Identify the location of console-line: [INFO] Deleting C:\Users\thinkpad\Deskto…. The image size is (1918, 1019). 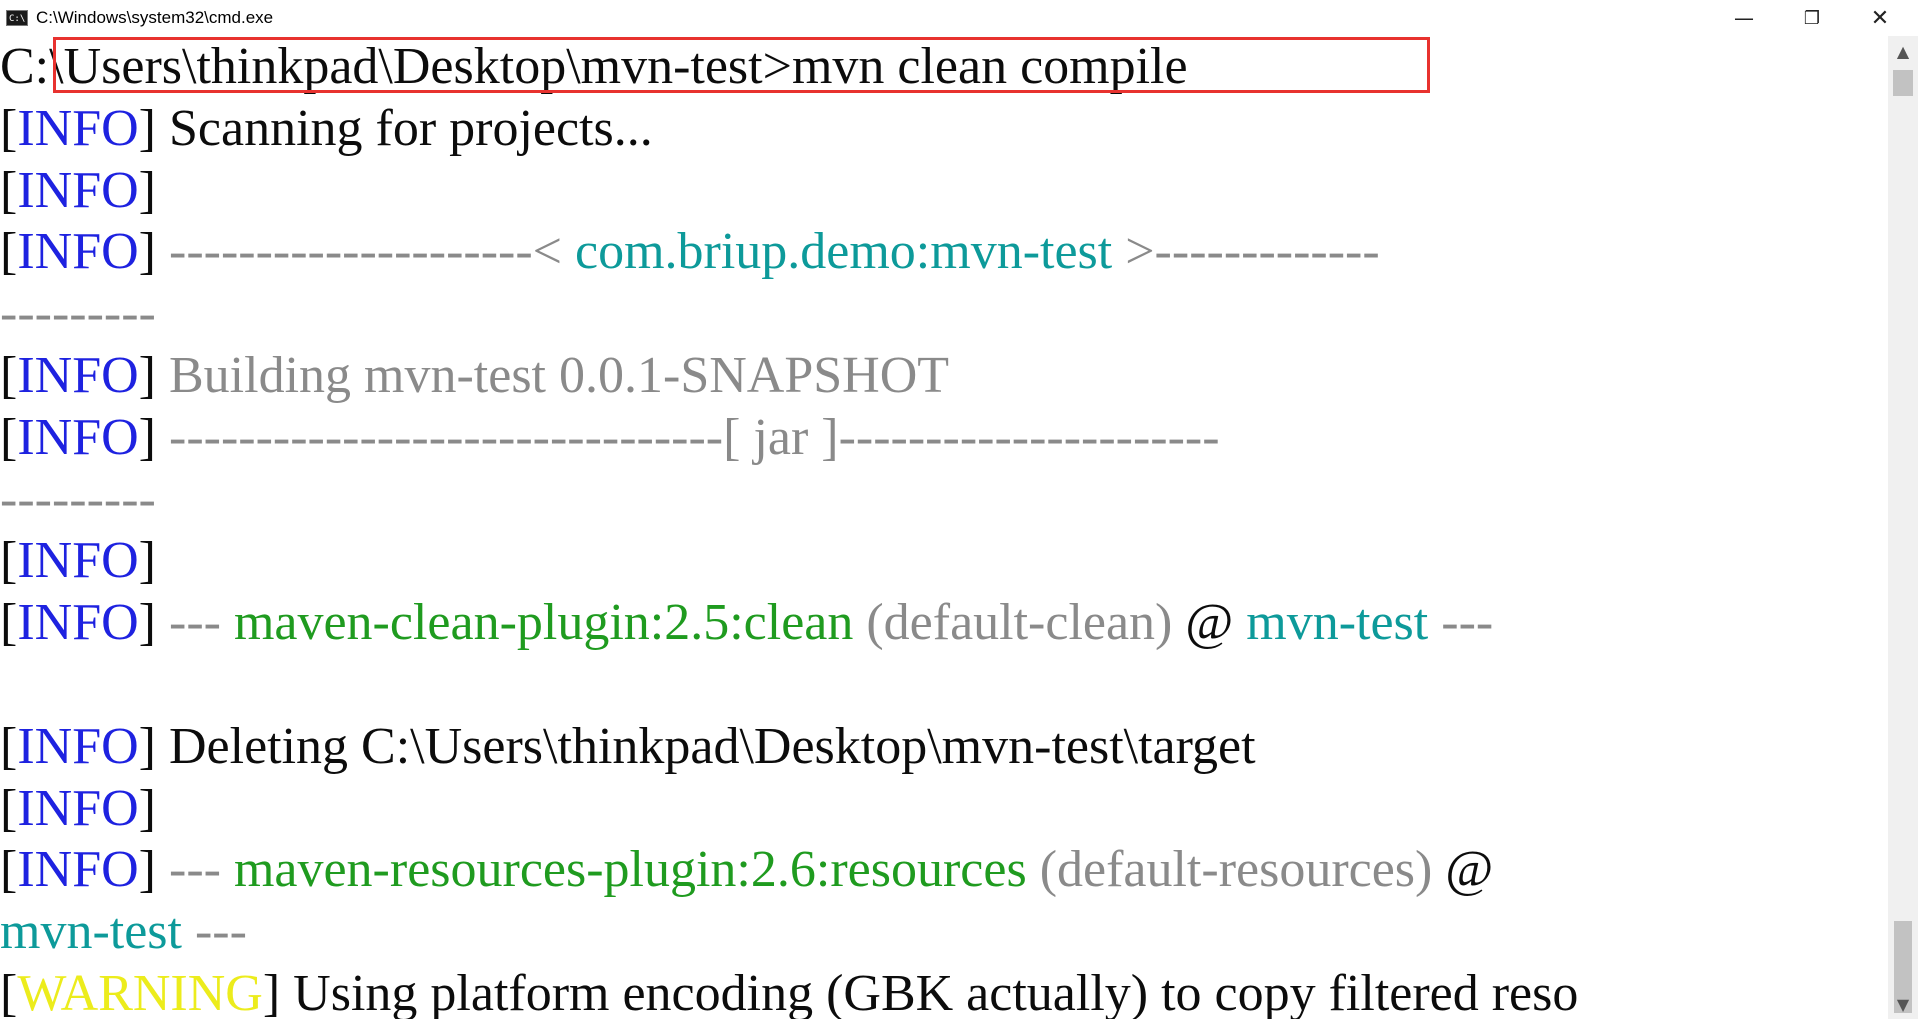
(628, 747).